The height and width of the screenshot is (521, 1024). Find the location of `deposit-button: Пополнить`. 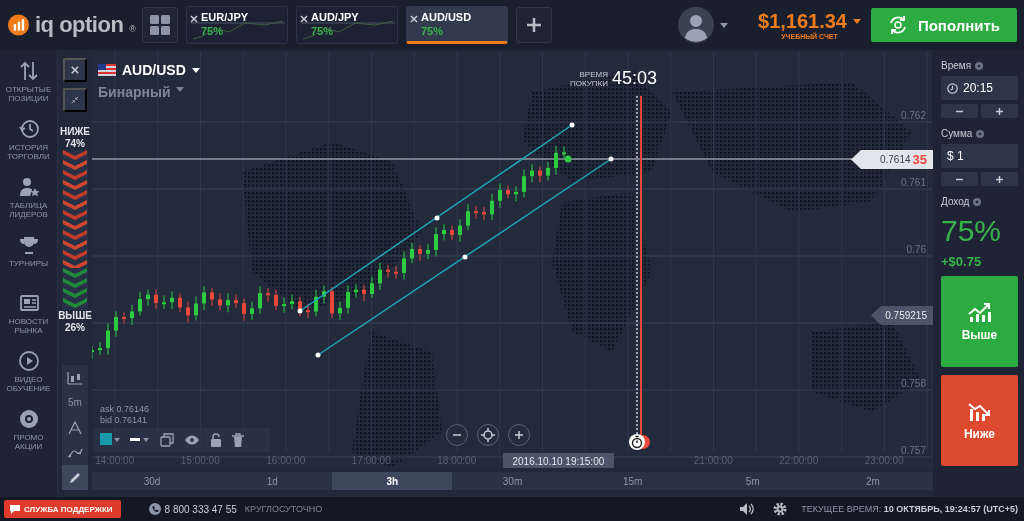

deposit-button: Пополнить is located at coordinates (944, 25).